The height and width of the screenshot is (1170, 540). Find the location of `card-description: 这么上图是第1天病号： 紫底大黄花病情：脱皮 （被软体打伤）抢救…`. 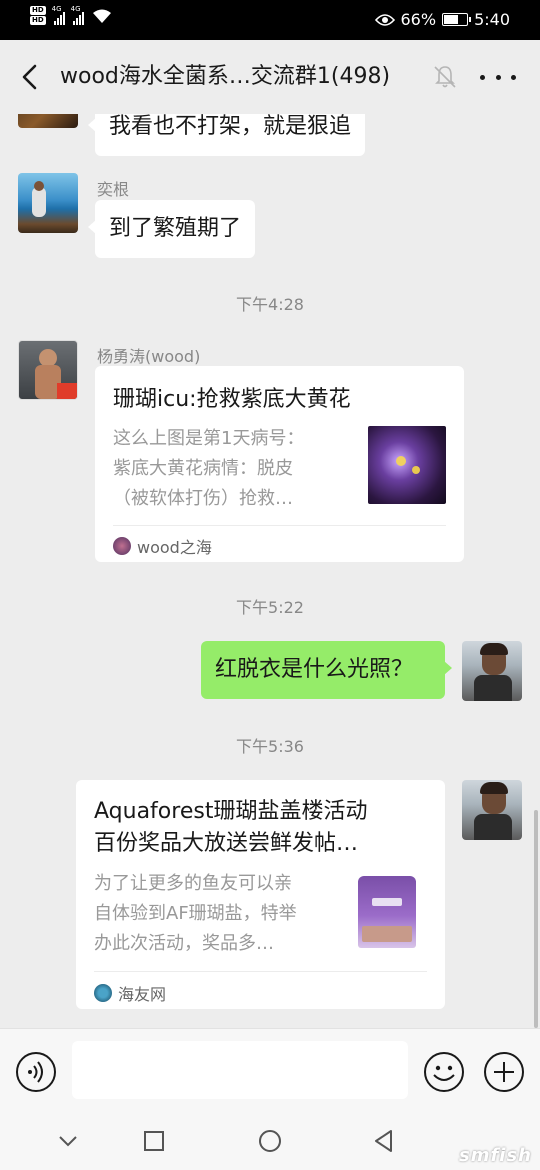

card-description: 这么上图是第1天病号： 紫底大黄花病情：脱皮 （被软体打伤）抢救… is located at coordinates (209, 468).